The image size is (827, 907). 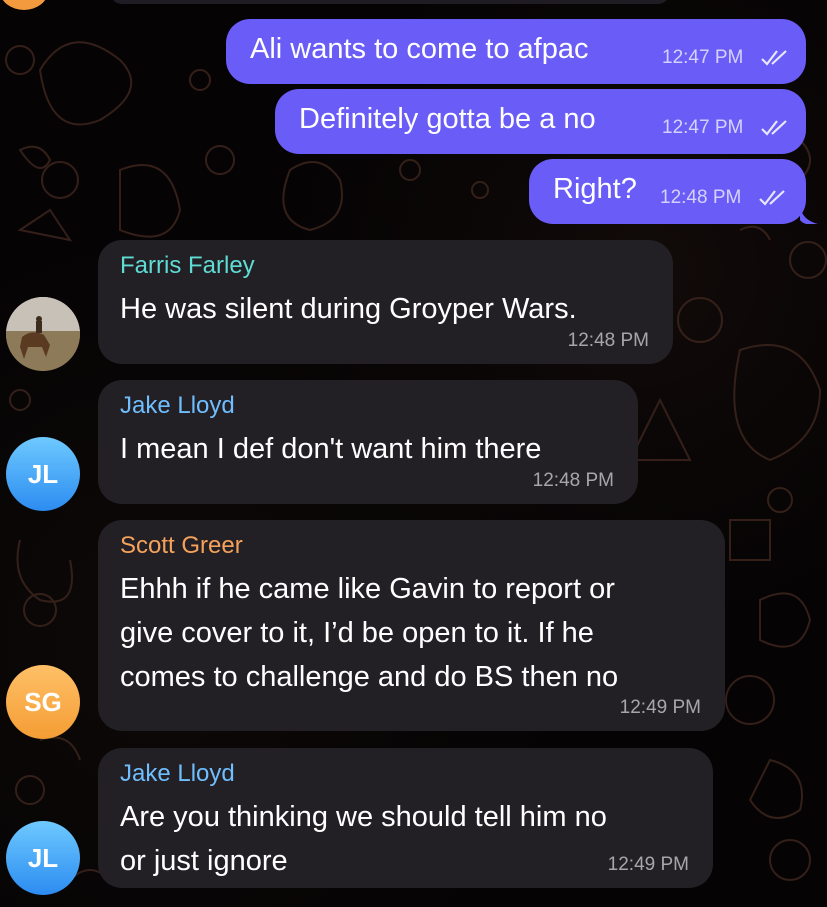 What do you see at coordinates (595, 189) in the screenshot?
I see `message-text: Right?` at bounding box center [595, 189].